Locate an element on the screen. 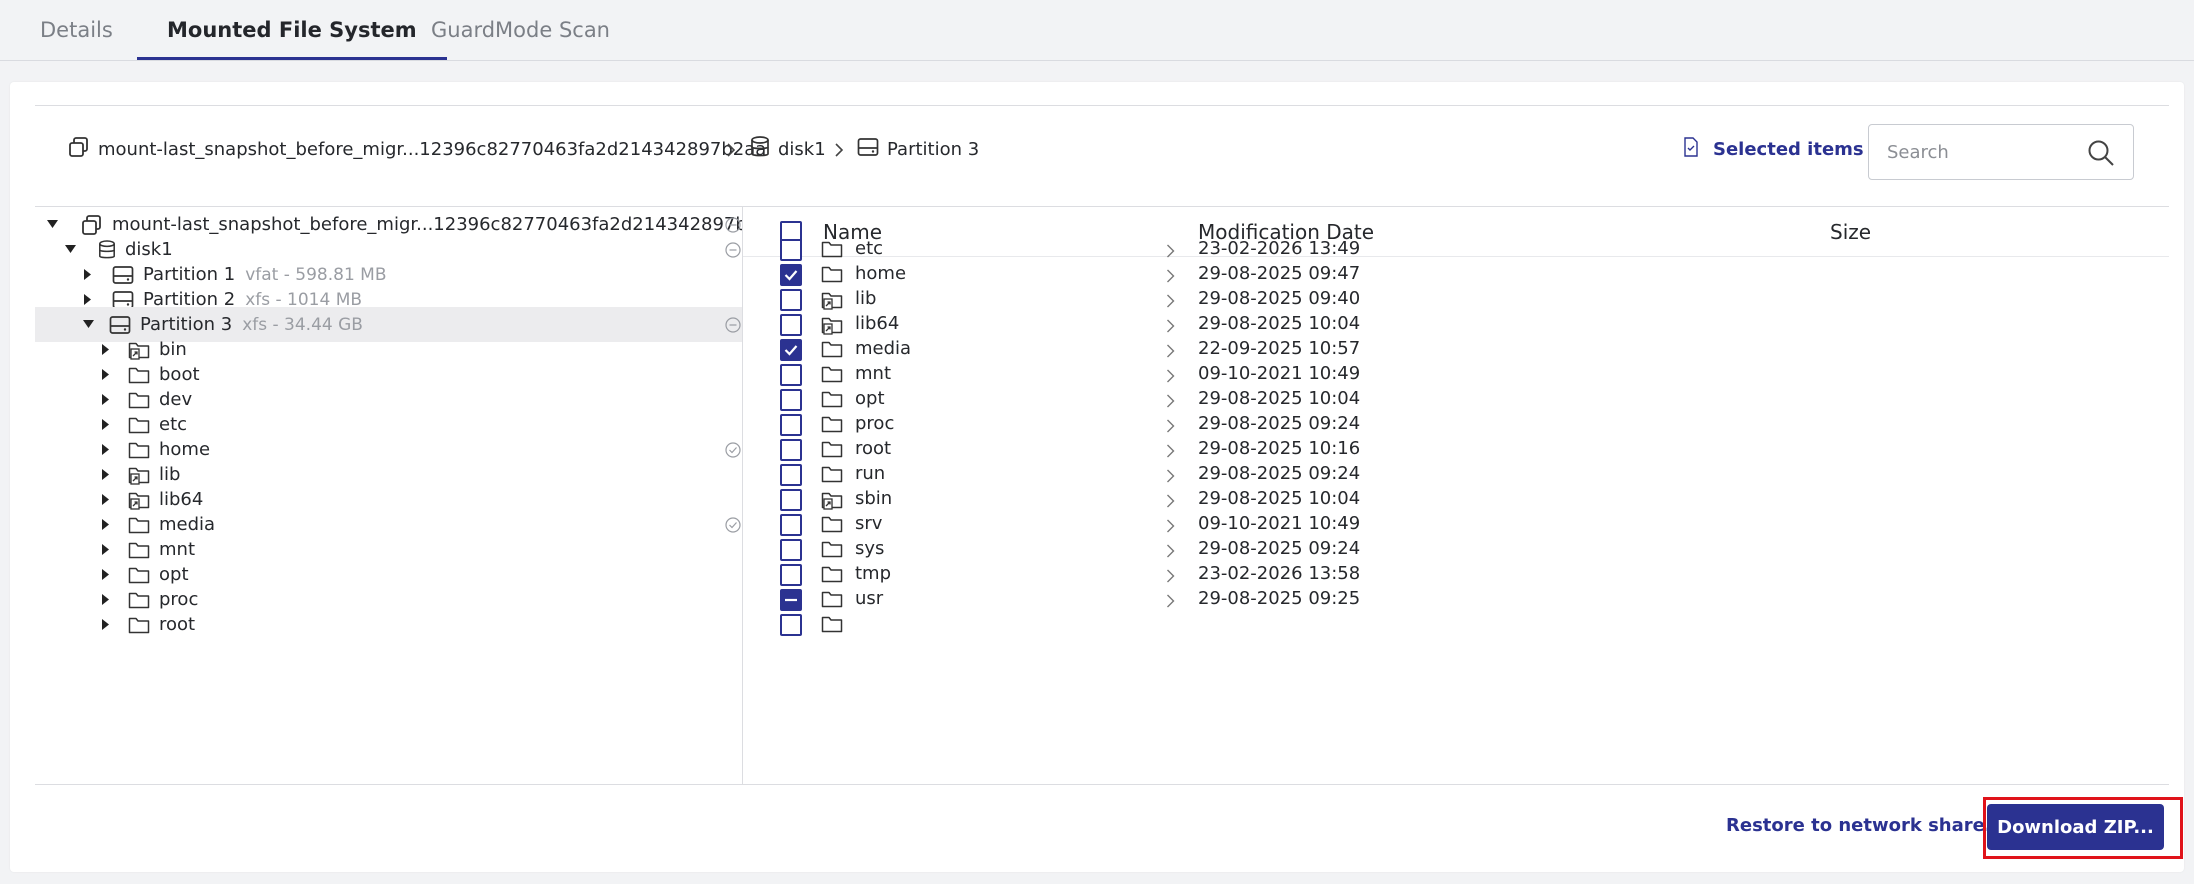  file-name: proc is located at coordinates (874, 423).